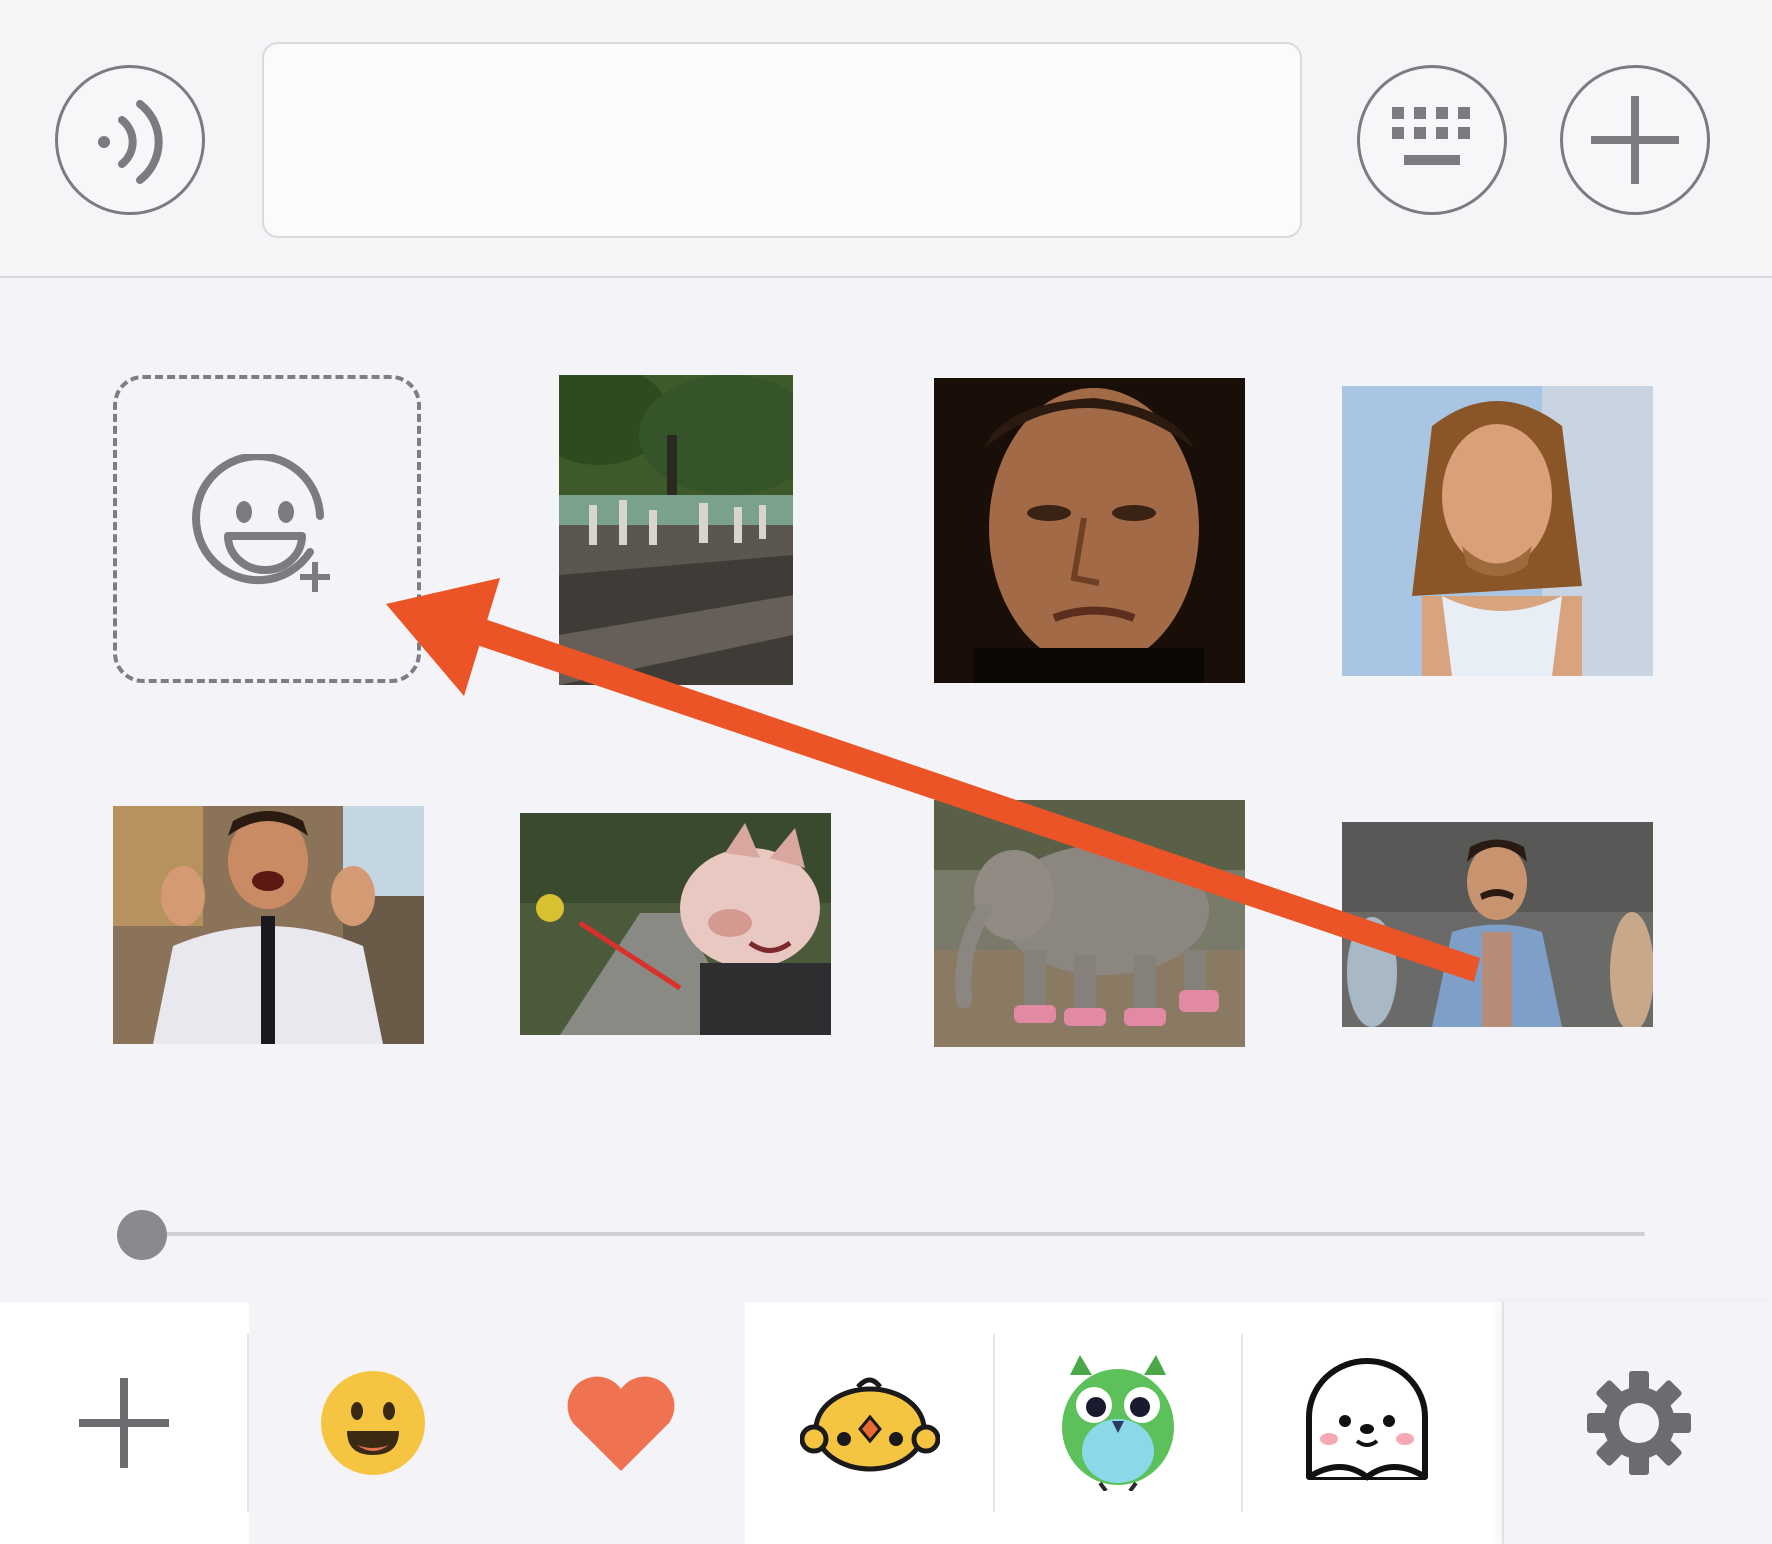  I want to click on more-button, so click(1635, 140).